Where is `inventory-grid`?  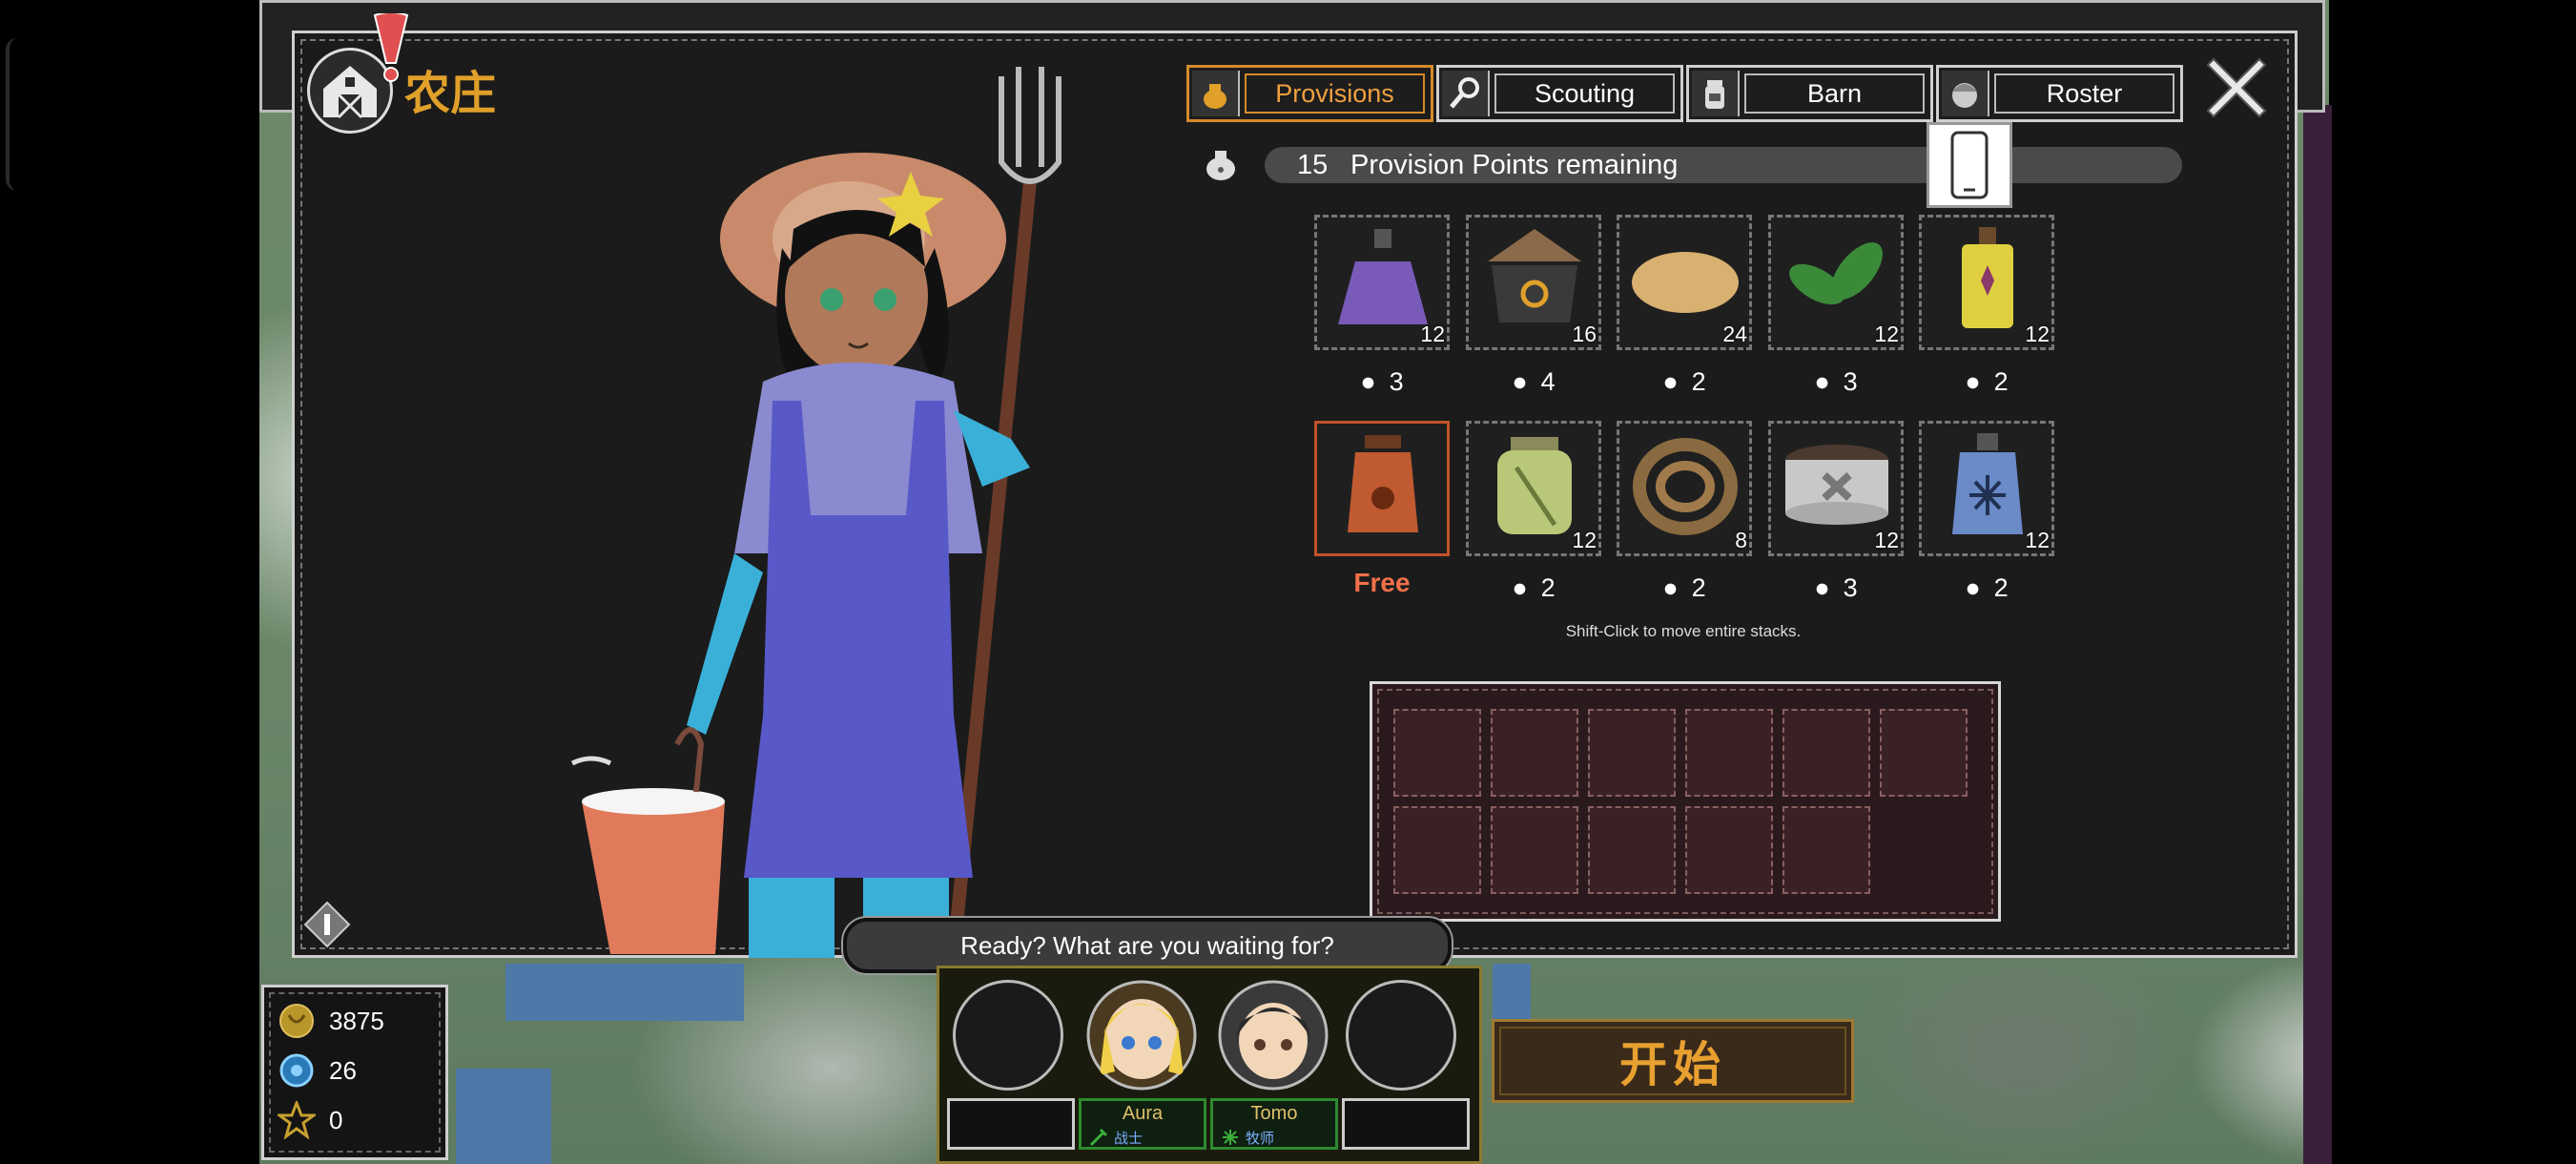
inventory-grid is located at coordinates (1685, 801).